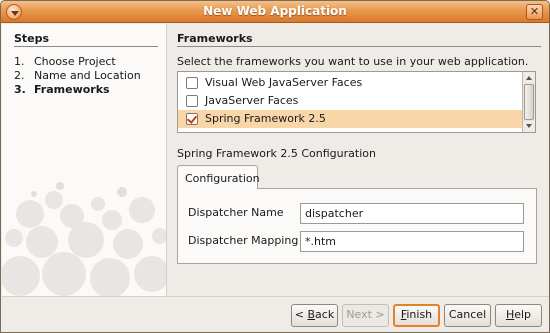 The width and height of the screenshot is (550, 333). Describe the element at coordinates (510, 314) in the screenshot. I see `help-button-mnemonic: H` at that location.